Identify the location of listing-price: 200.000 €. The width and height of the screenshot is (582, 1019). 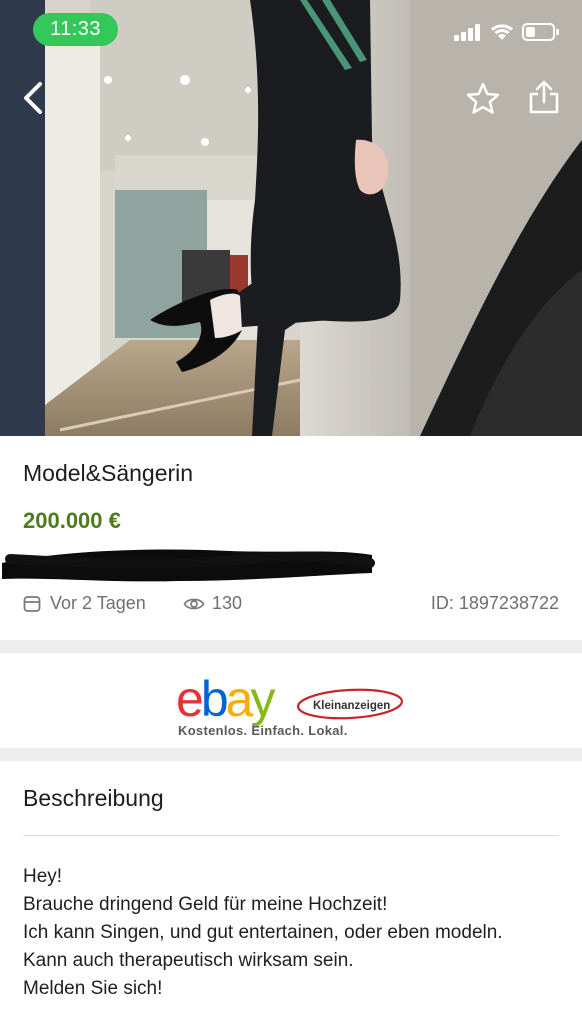
(72, 520).